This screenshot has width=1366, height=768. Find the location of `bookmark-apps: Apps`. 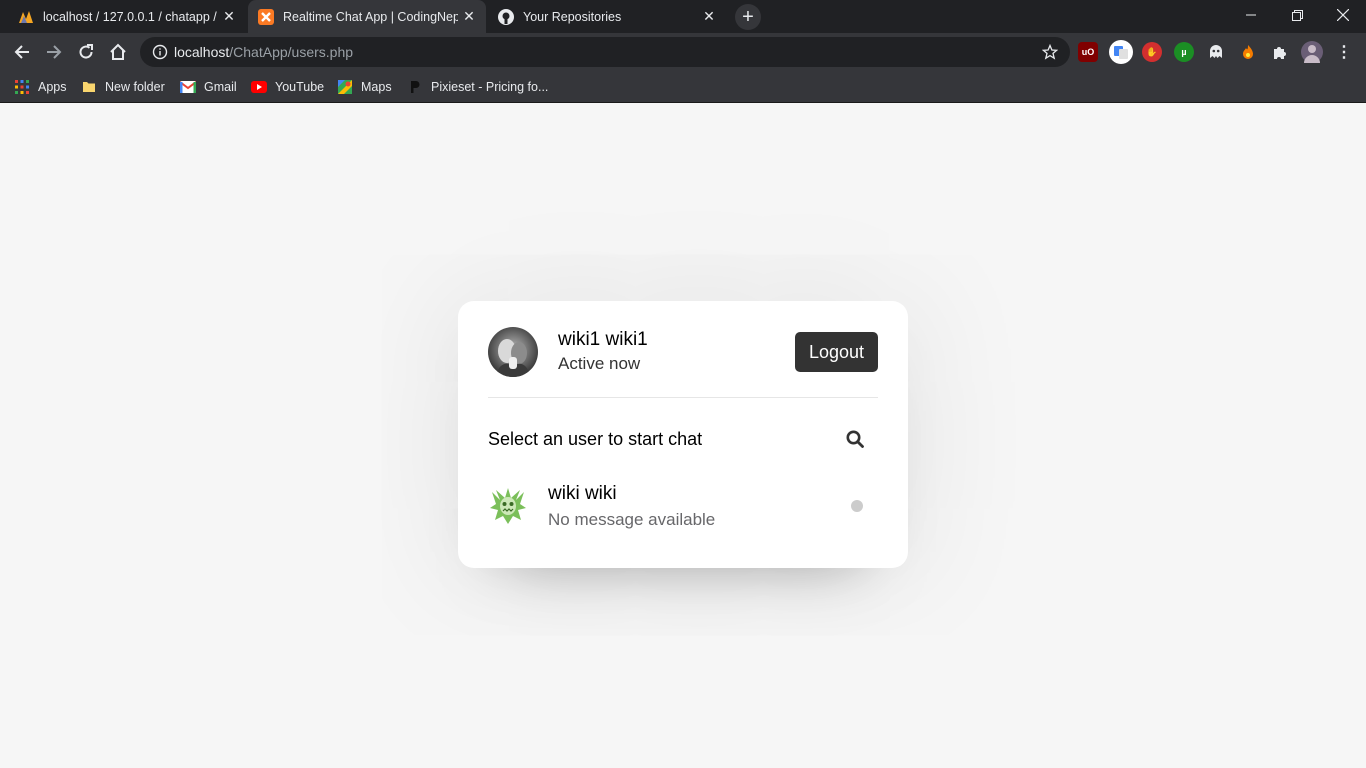

bookmark-apps: Apps is located at coordinates (40, 87).